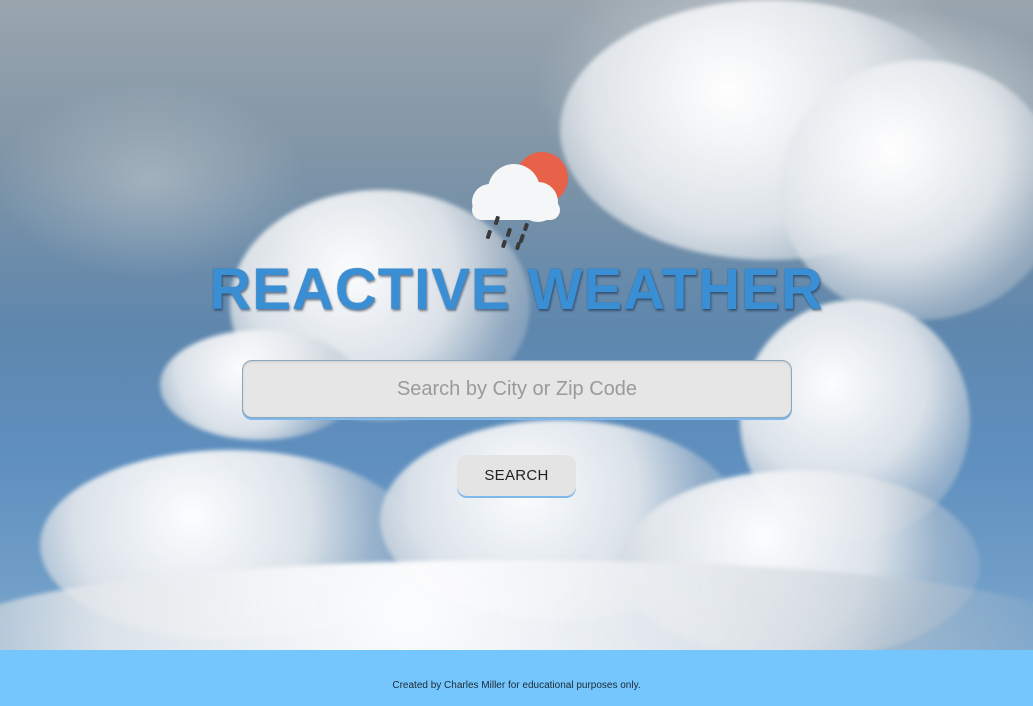 The image size is (1033, 706). Describe the element at coordinates (517, 389) in the screenshot. I see `search-input` at that location.